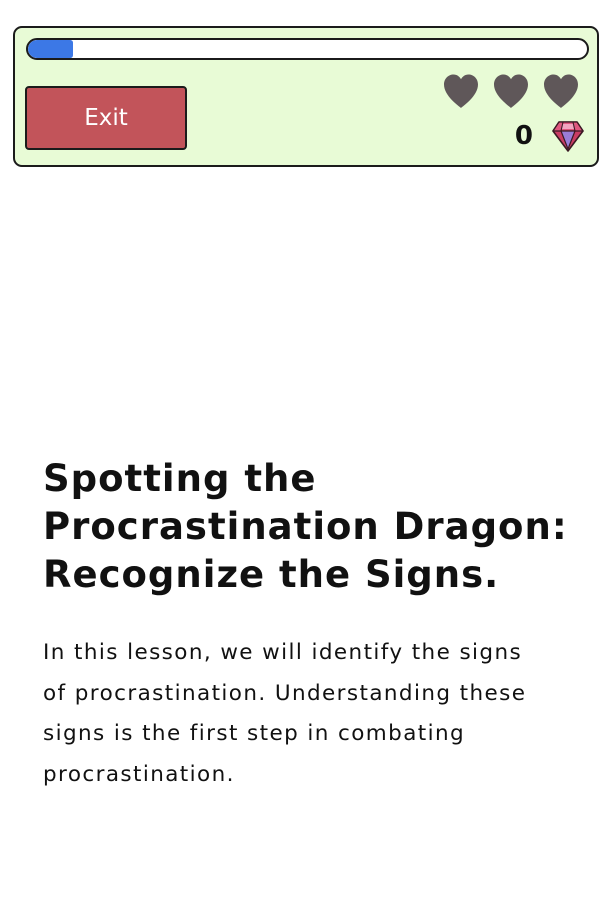  I want to click on lives-hearts, so click(511, 92).